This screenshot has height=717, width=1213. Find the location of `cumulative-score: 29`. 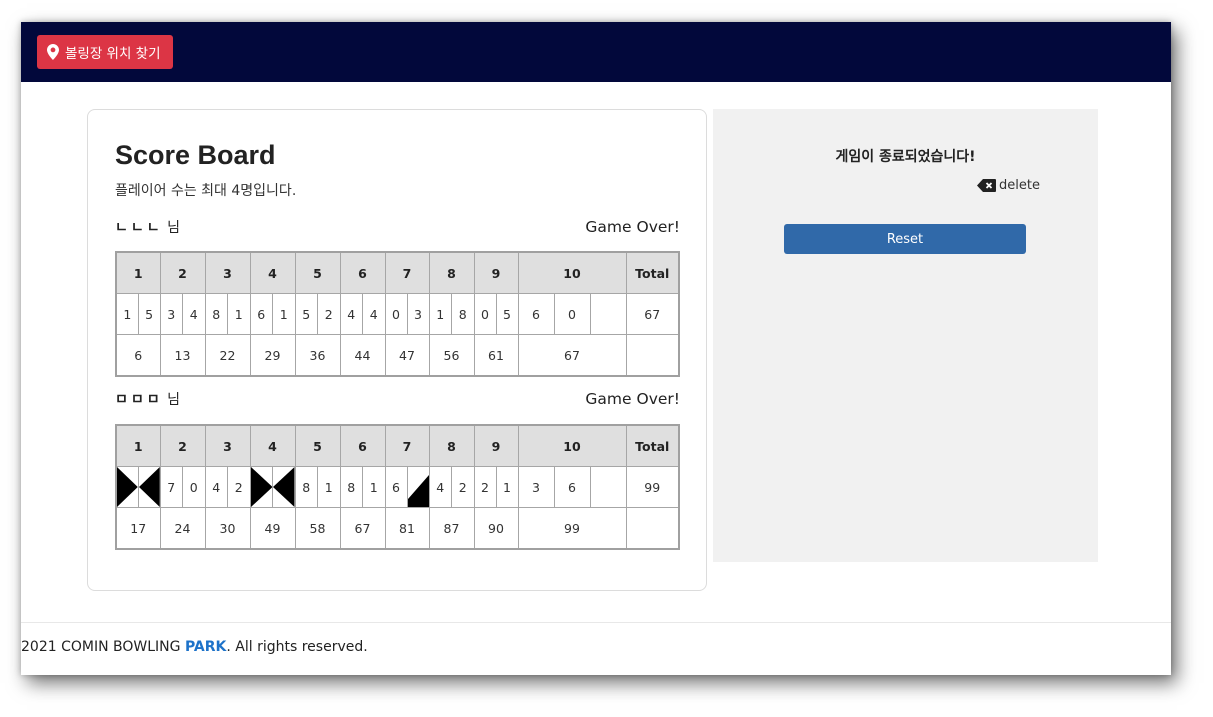

cumulative-score: 29 is located at coordinates (272, 355).